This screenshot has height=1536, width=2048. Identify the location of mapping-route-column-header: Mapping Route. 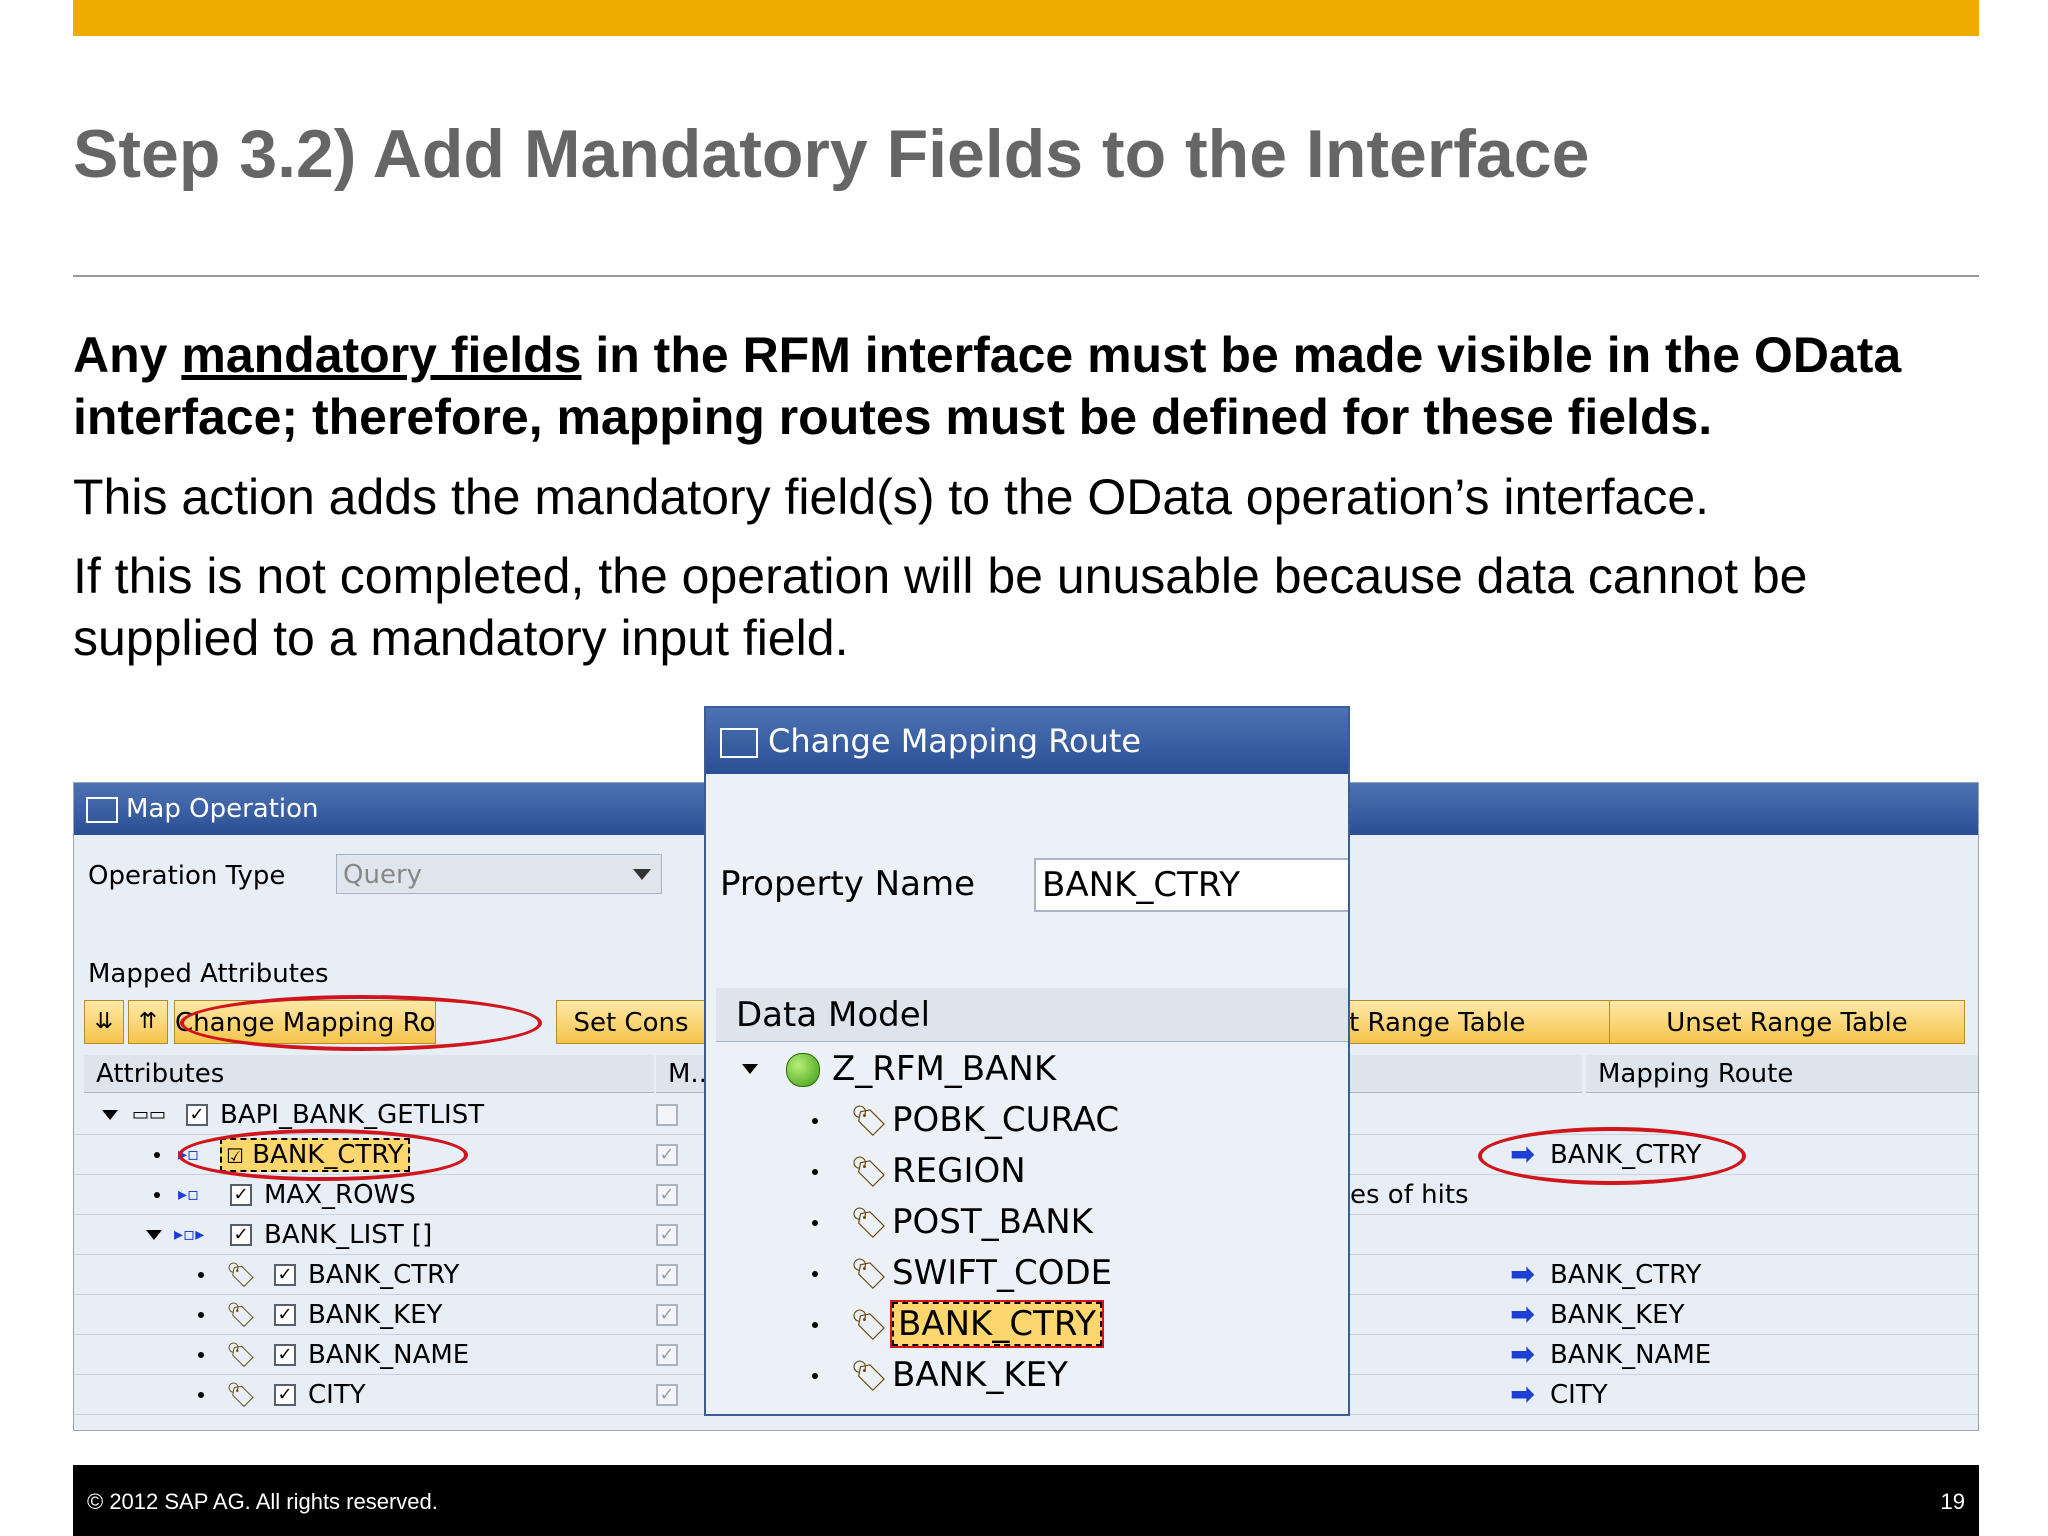
(1782, 1074).